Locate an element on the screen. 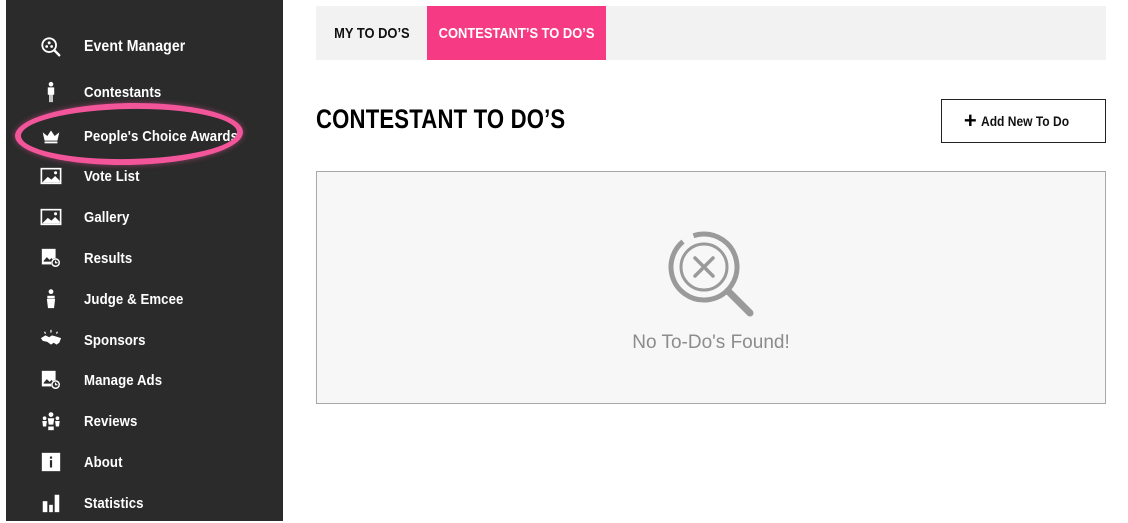  podium-icon is located at coordinates (51, 299).